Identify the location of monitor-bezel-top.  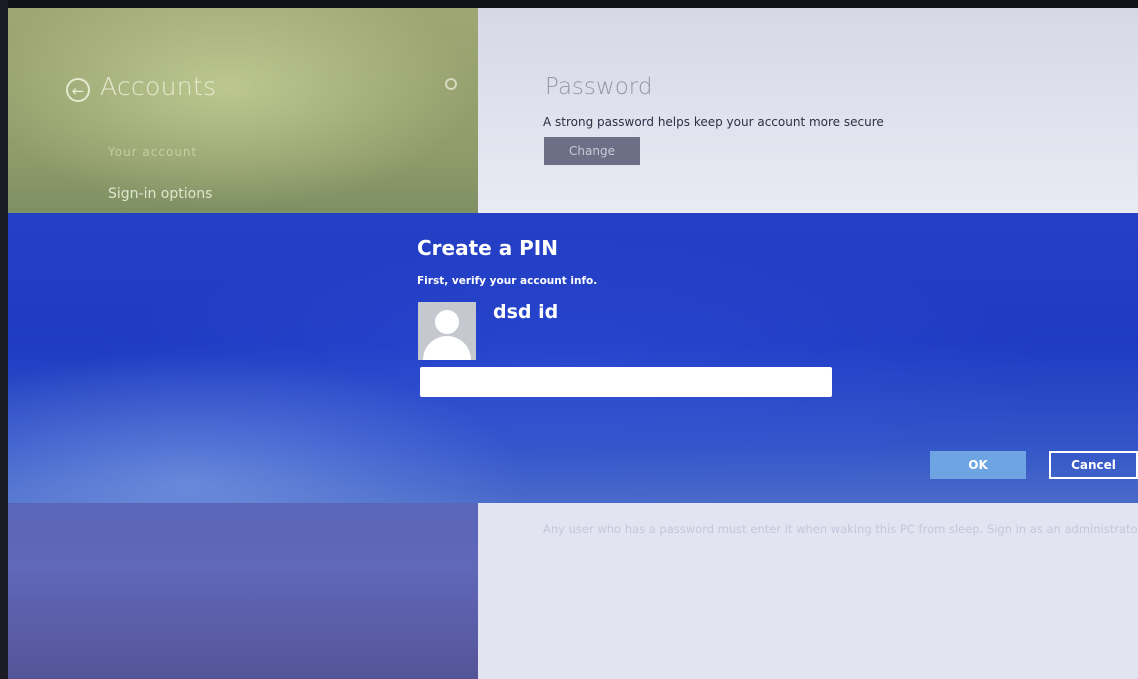
(569, 4).